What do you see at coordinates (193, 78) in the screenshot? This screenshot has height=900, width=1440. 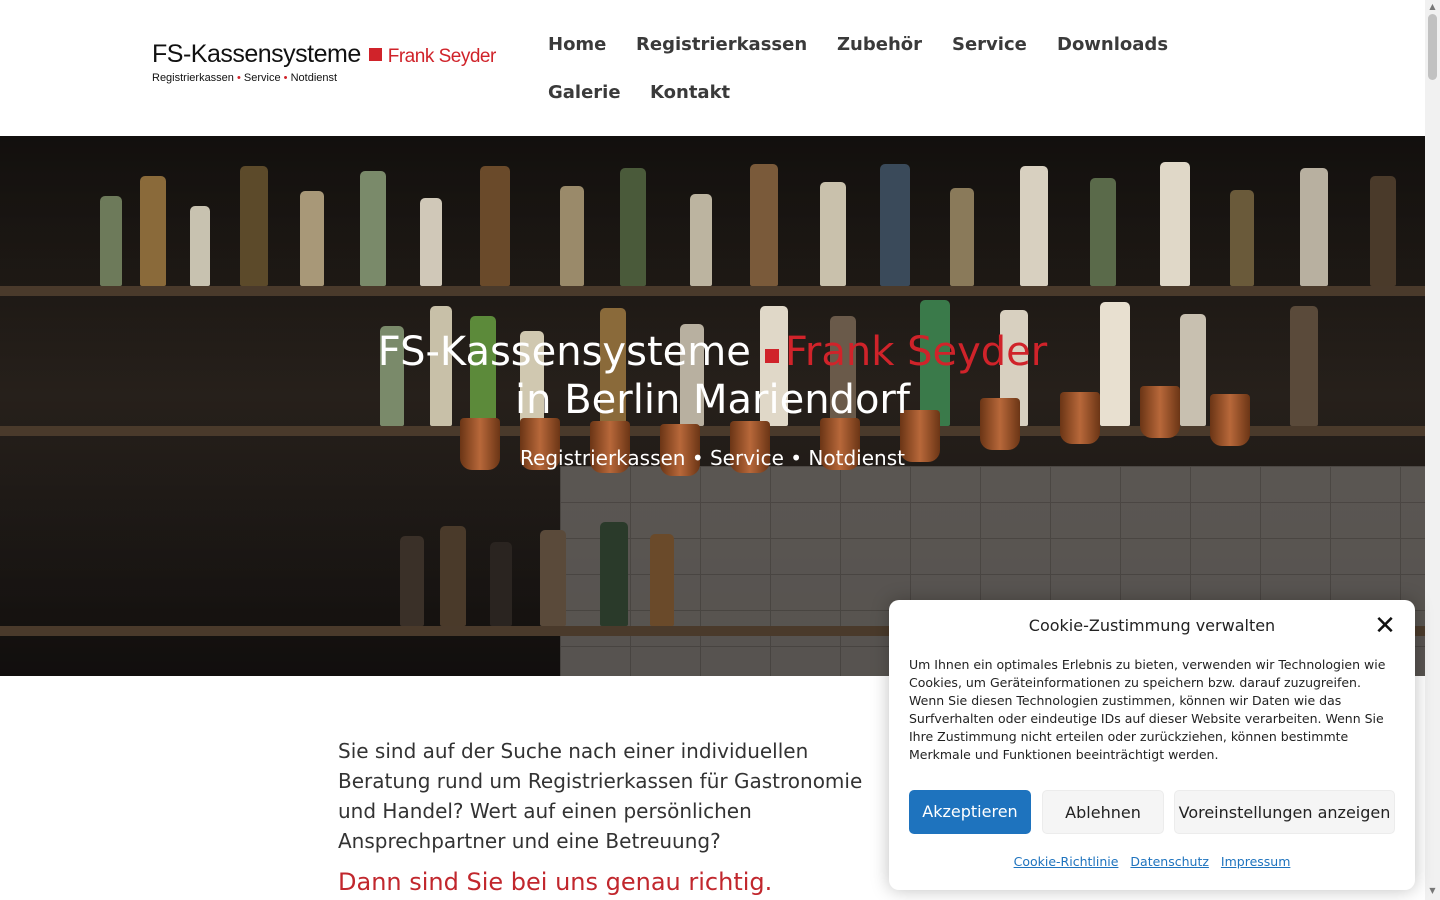 I see `logo-tagline-item: Registrierkassen` at bounding box center [193, 78].